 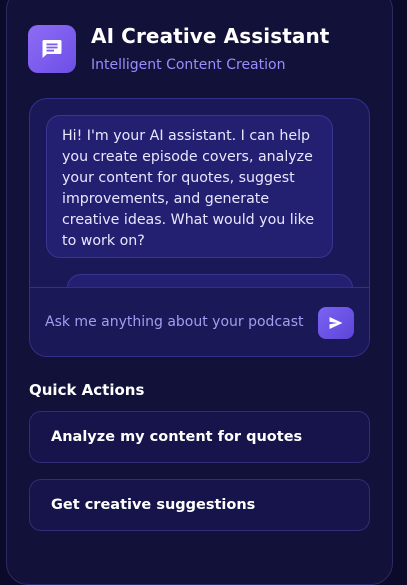 What do you see at coordinates (210, 280) in the screenshot?
I see `next-message-bubble` at bounding box center [210, 280].